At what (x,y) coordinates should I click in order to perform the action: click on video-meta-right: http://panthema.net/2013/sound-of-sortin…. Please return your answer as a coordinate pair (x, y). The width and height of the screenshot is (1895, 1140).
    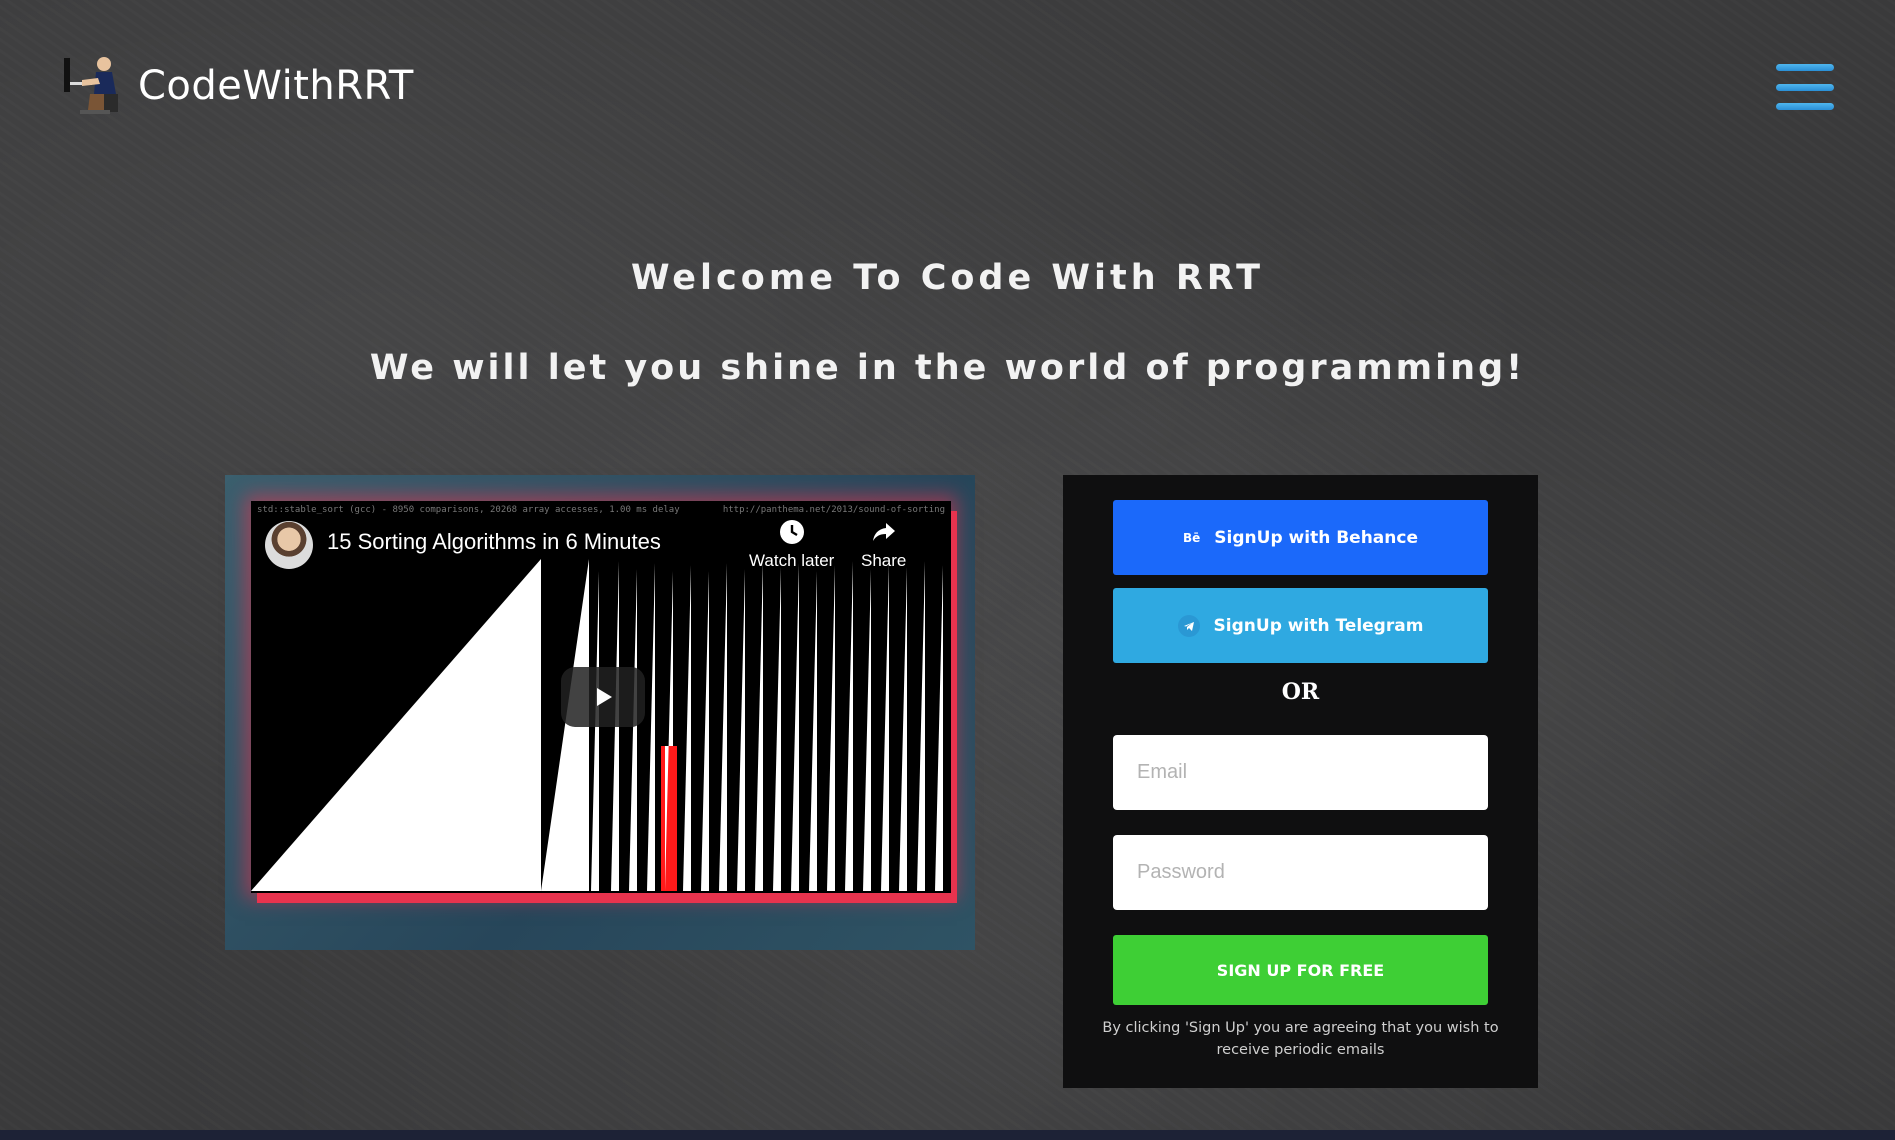
    Looking at the image, I should click on (833, 510).